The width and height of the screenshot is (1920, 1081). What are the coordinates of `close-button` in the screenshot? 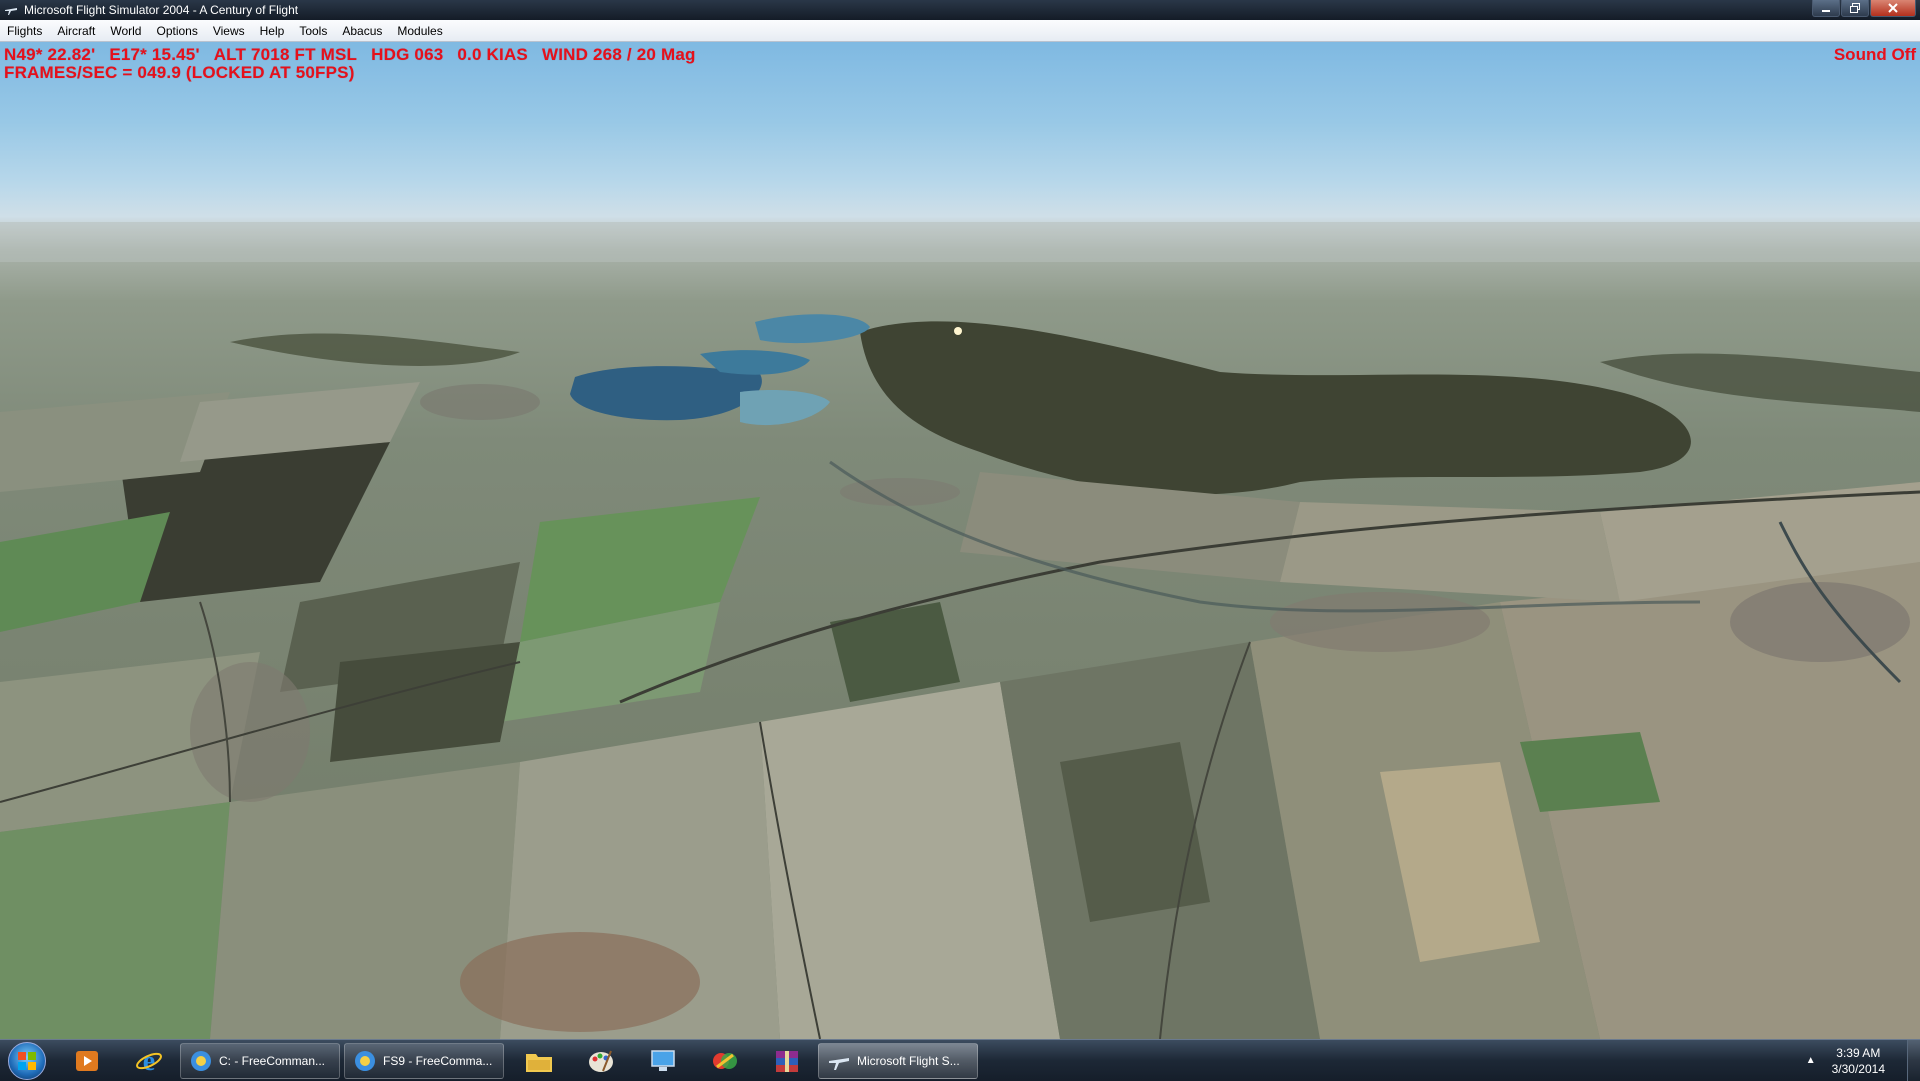 It's located at (1893, 8).